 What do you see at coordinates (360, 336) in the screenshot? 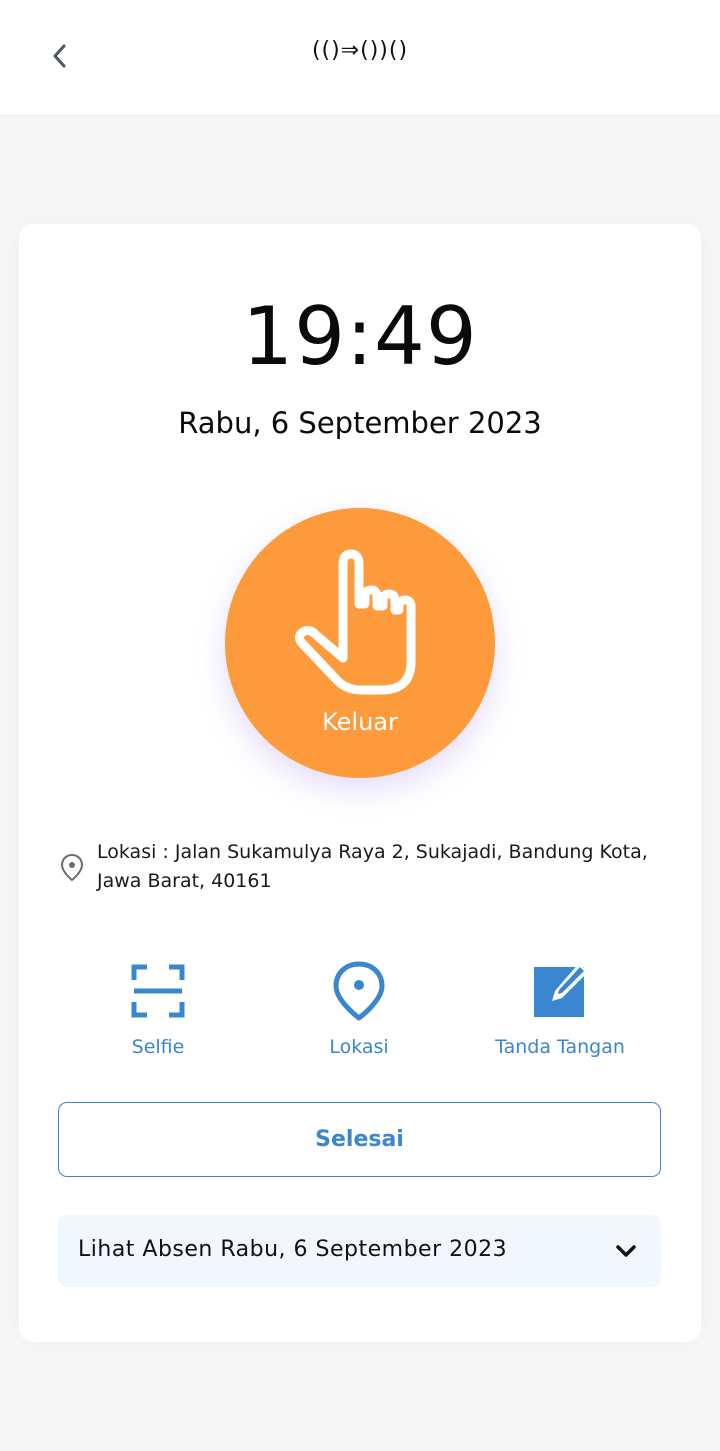
I see `current-time: 19:49` at bounding box center [360, 336].